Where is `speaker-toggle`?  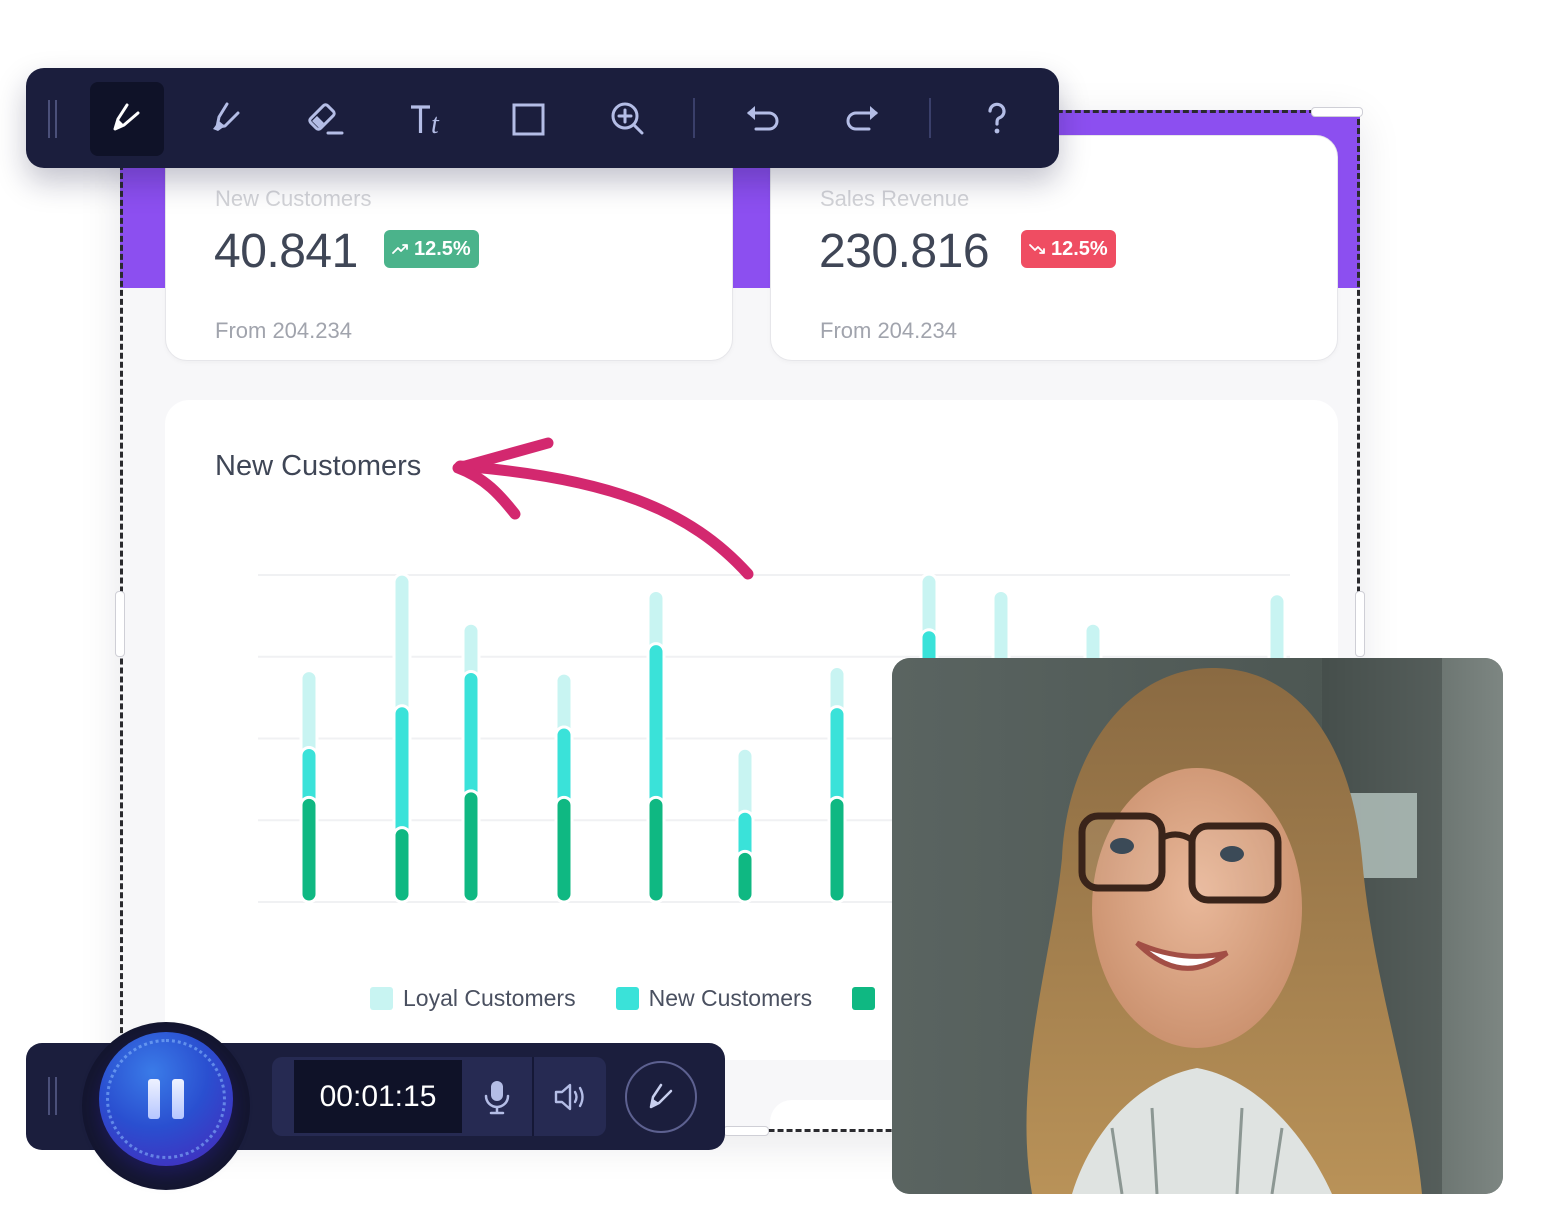 speaker-toggle is located at coordinates (570, 1096).